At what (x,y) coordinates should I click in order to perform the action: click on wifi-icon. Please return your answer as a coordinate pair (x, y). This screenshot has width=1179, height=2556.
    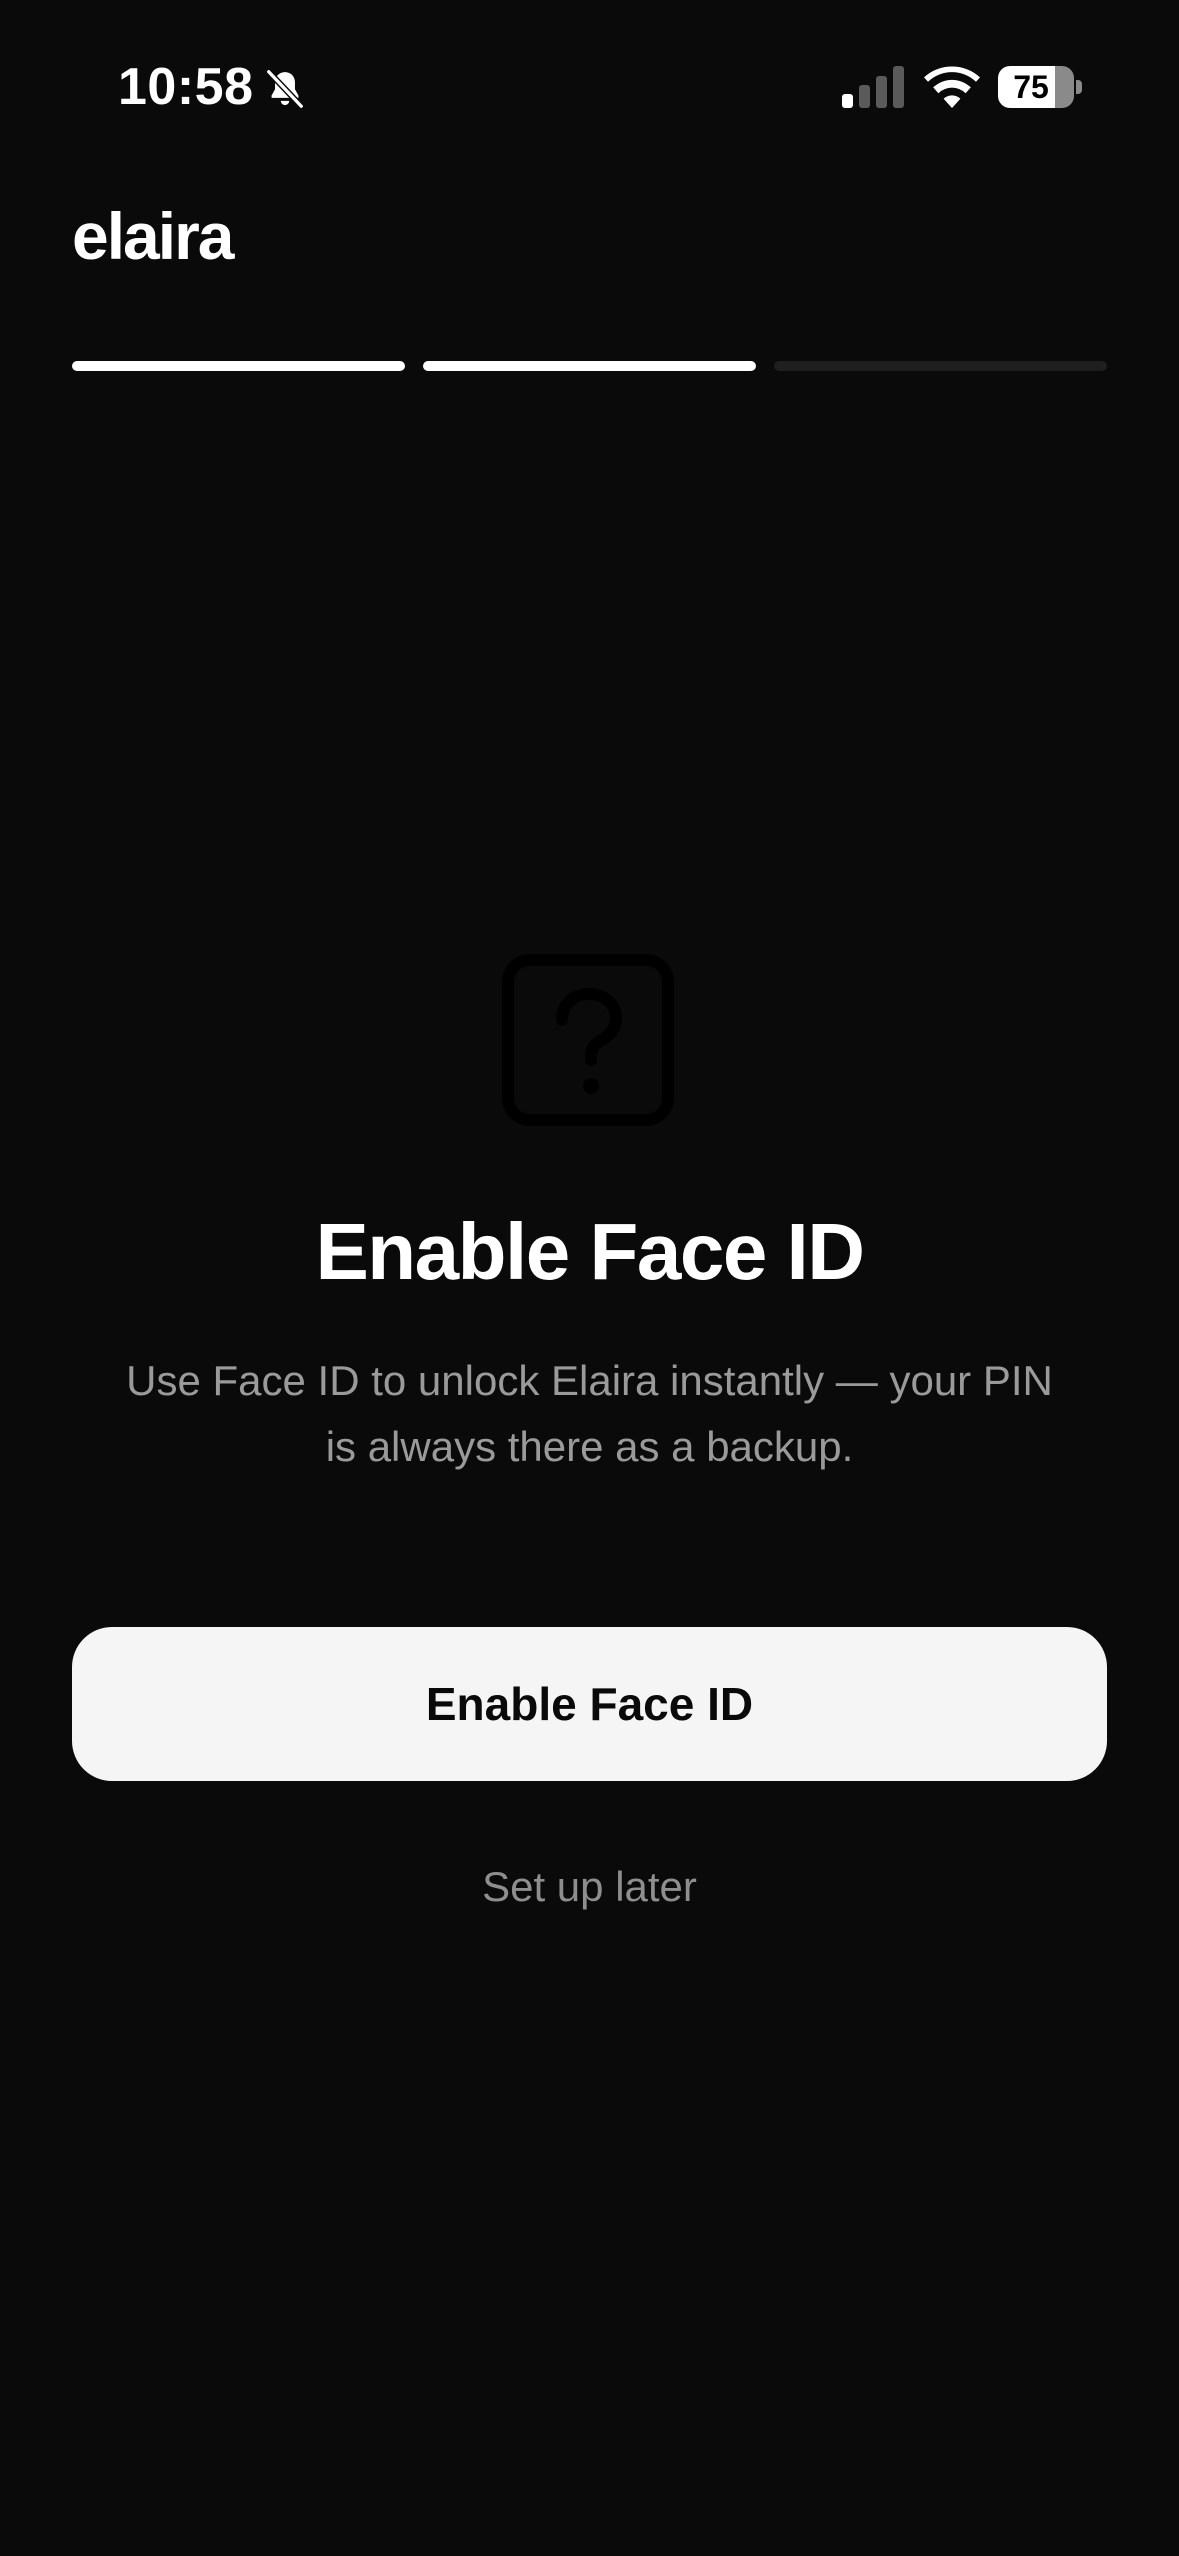
    Looking at the image, I should click on (952, 87).